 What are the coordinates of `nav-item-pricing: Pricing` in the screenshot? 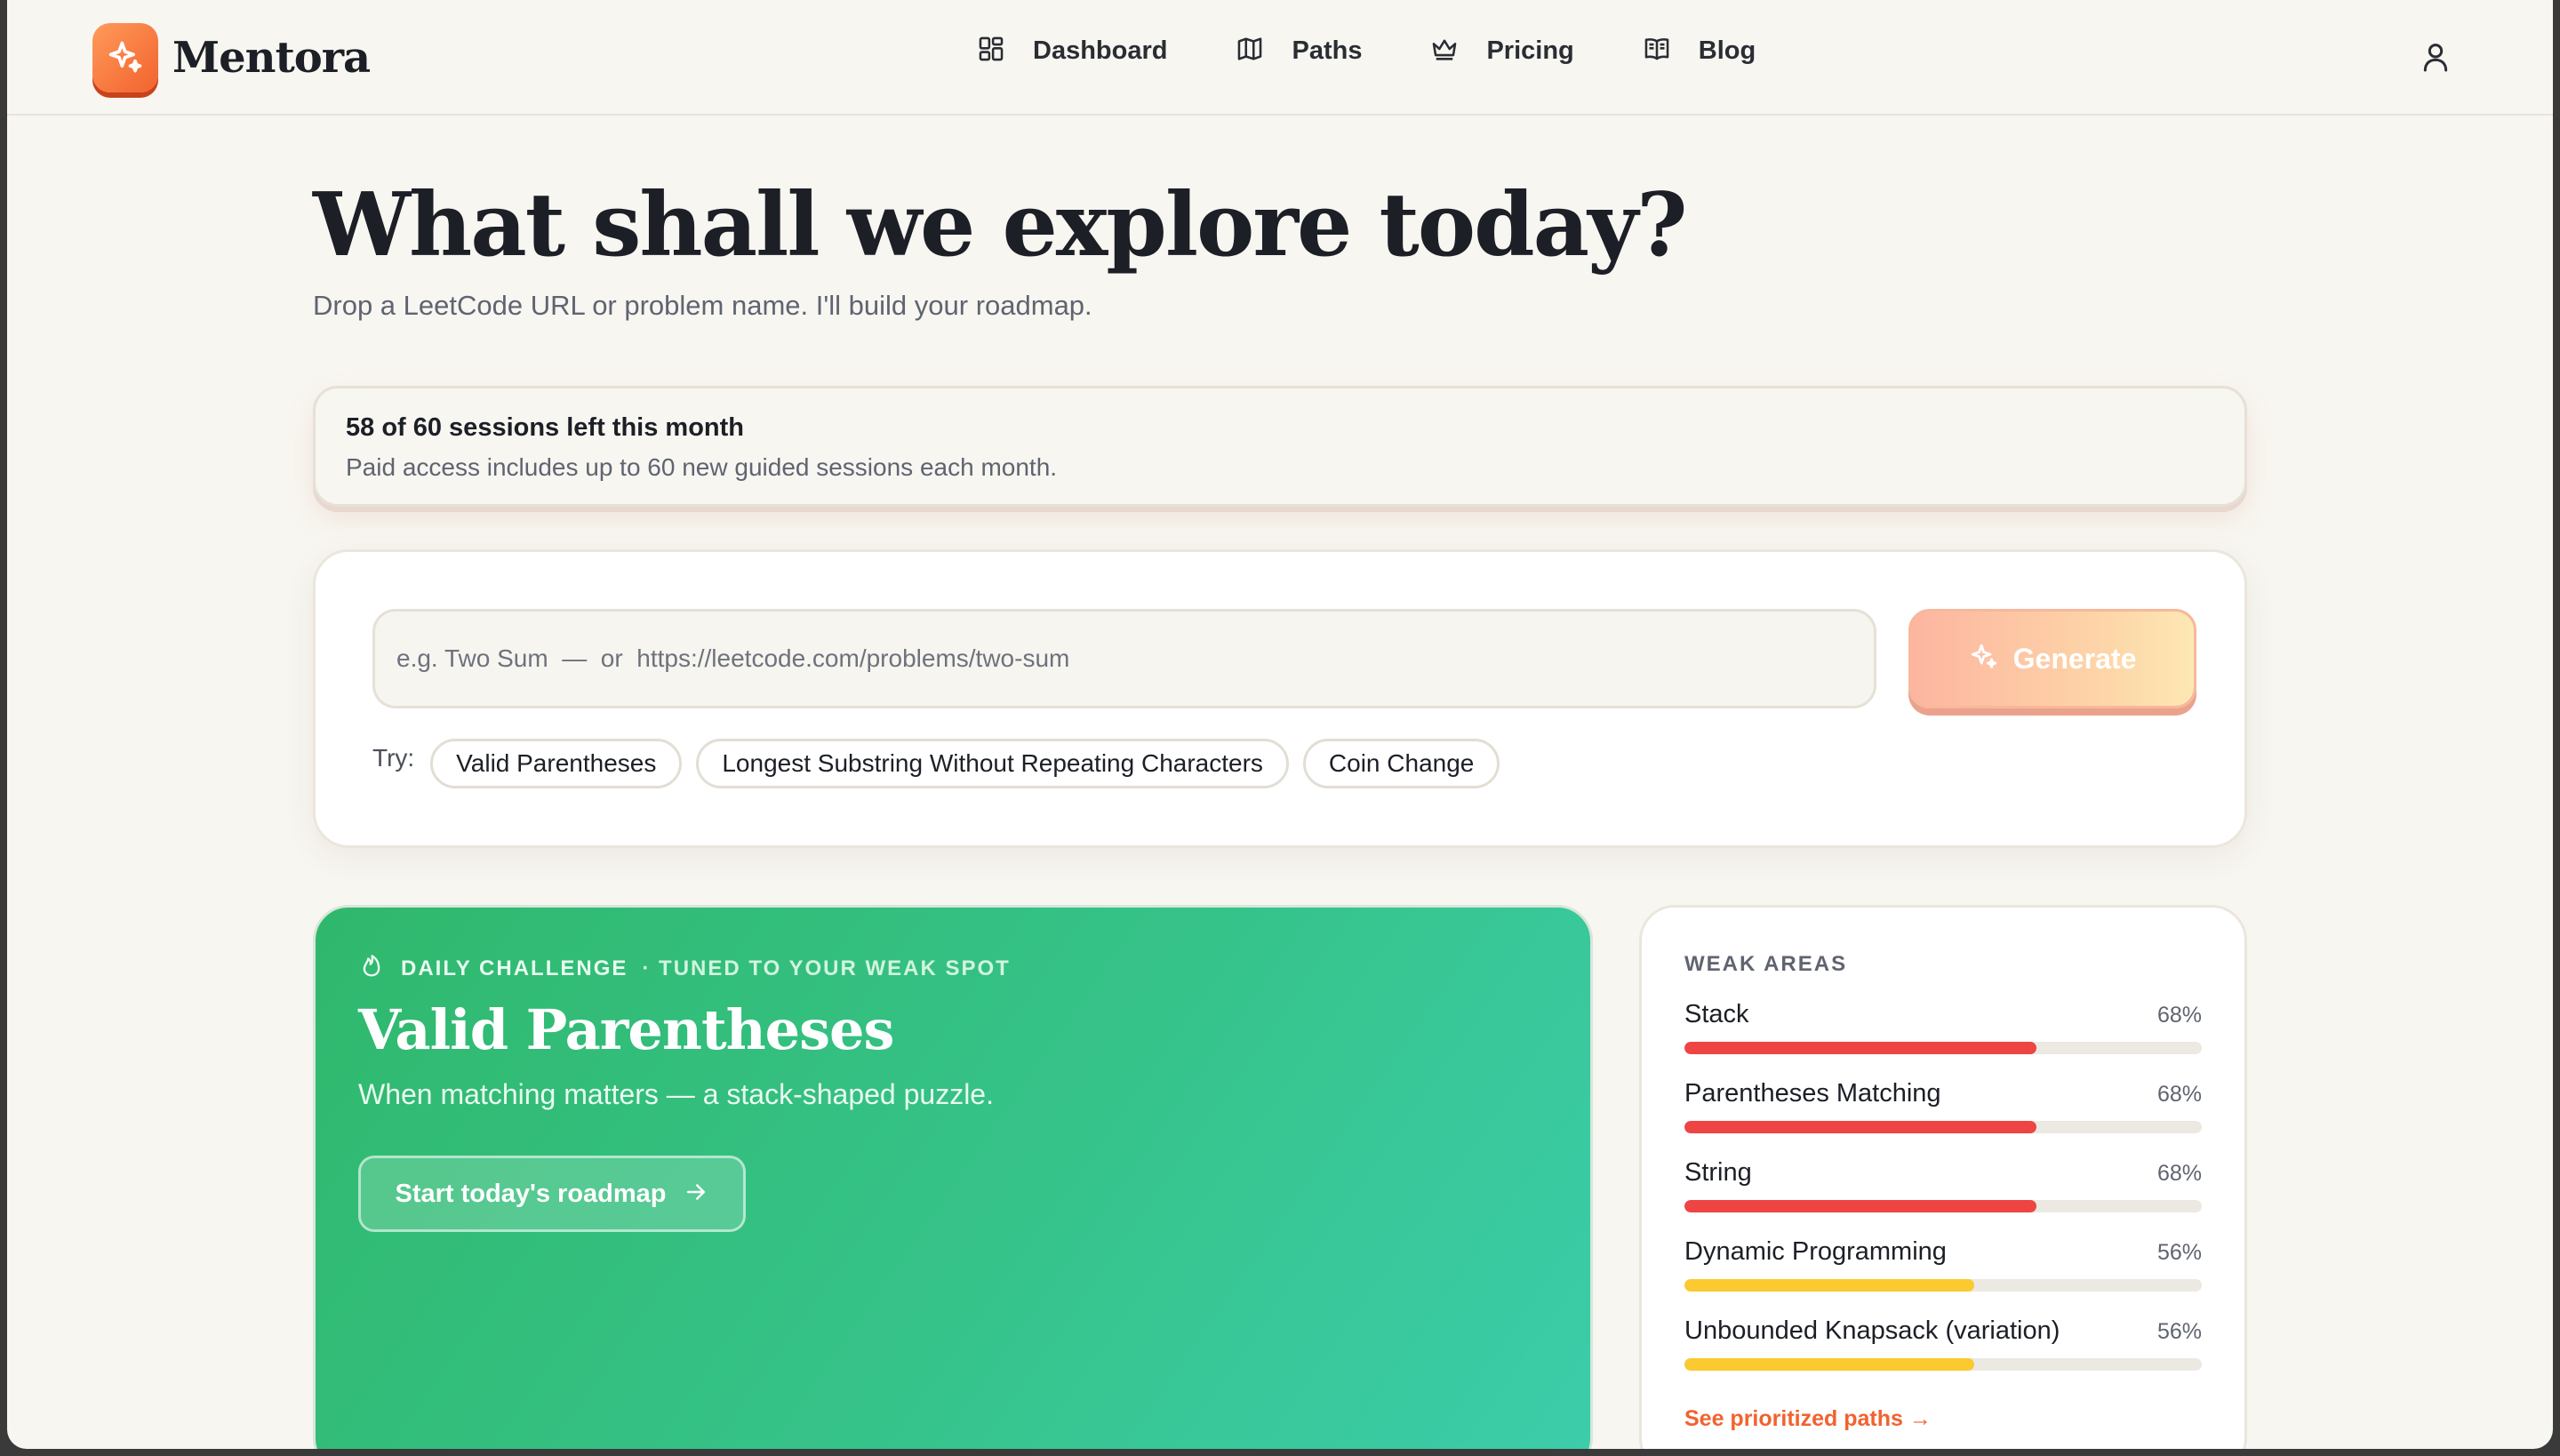 It's located at (1501, 51).